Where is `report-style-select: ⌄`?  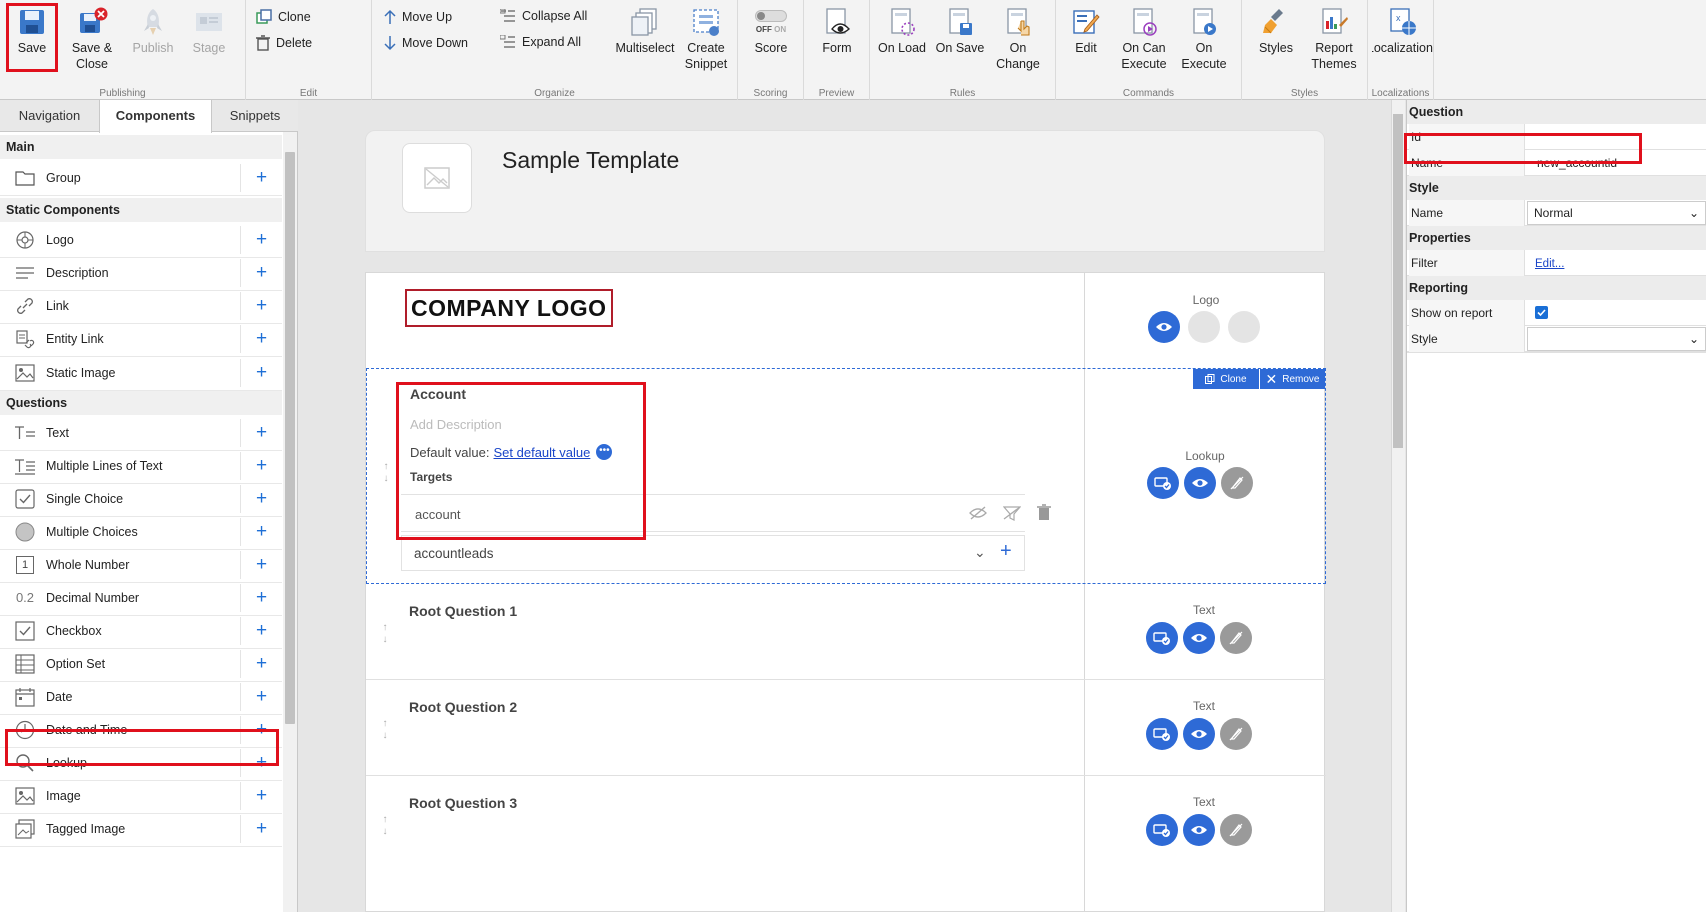
report-style-select: ⌄ is located at coordinates (1616, 339).